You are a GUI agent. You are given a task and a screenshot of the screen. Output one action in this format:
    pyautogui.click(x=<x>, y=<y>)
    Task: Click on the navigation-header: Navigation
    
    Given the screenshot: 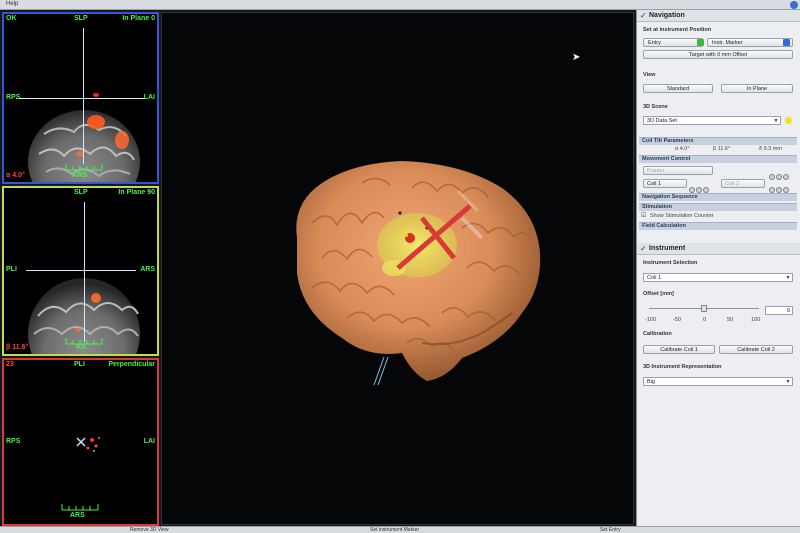 What is the action you would take?
    pyautogui.click(x=718, y=16)
    